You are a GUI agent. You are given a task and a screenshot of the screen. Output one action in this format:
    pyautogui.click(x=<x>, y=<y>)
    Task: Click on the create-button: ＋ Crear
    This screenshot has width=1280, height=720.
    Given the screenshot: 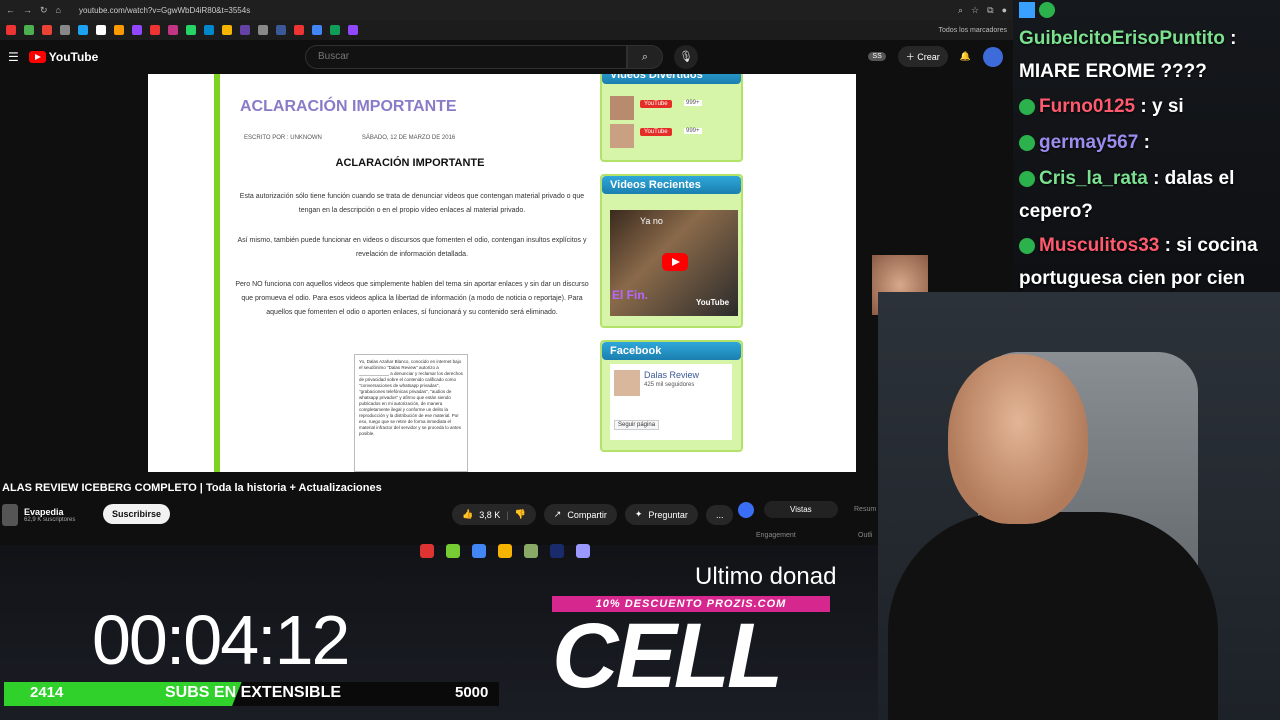 What is the action you would take?
    pyautogui.click(x=922, y=56)
    